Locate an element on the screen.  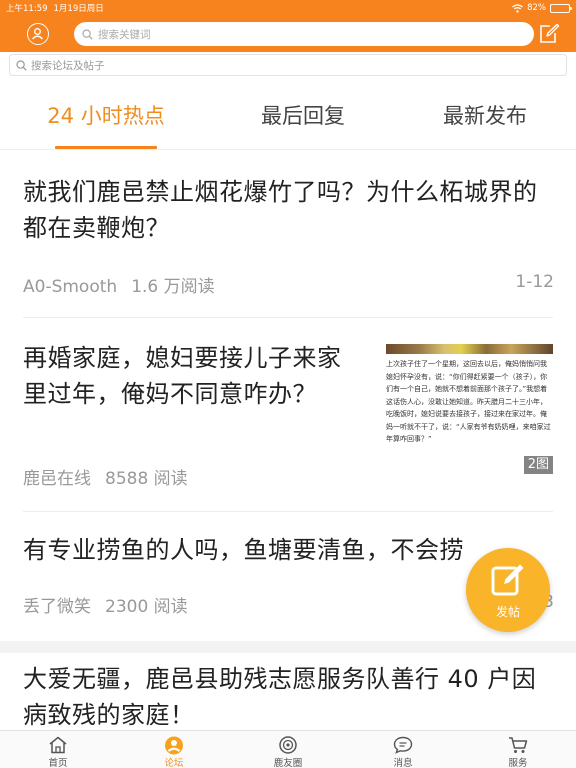
post-title: 大爱无疆，鹿邑县助残志愿服务队善行 40 户因病致残的家庭！ is located at coordinates (280, 697).